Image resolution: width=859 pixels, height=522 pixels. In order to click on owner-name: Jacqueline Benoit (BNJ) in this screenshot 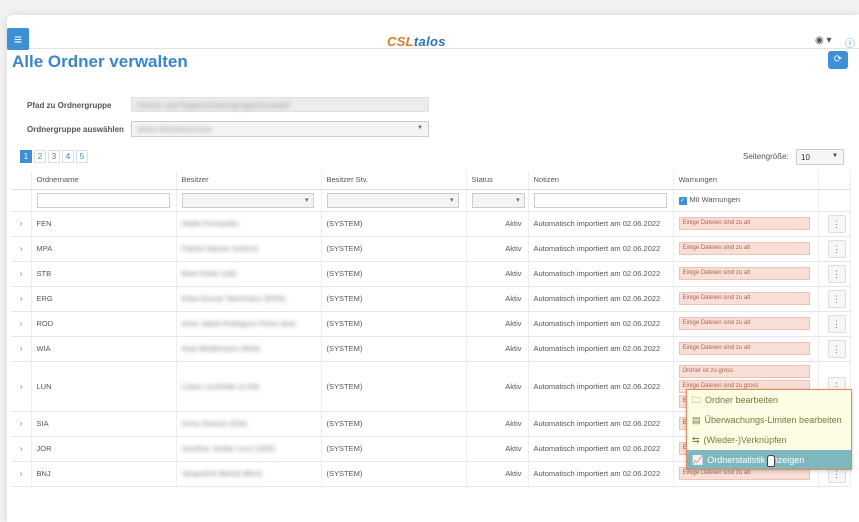, I will do `click(221, 473)`.